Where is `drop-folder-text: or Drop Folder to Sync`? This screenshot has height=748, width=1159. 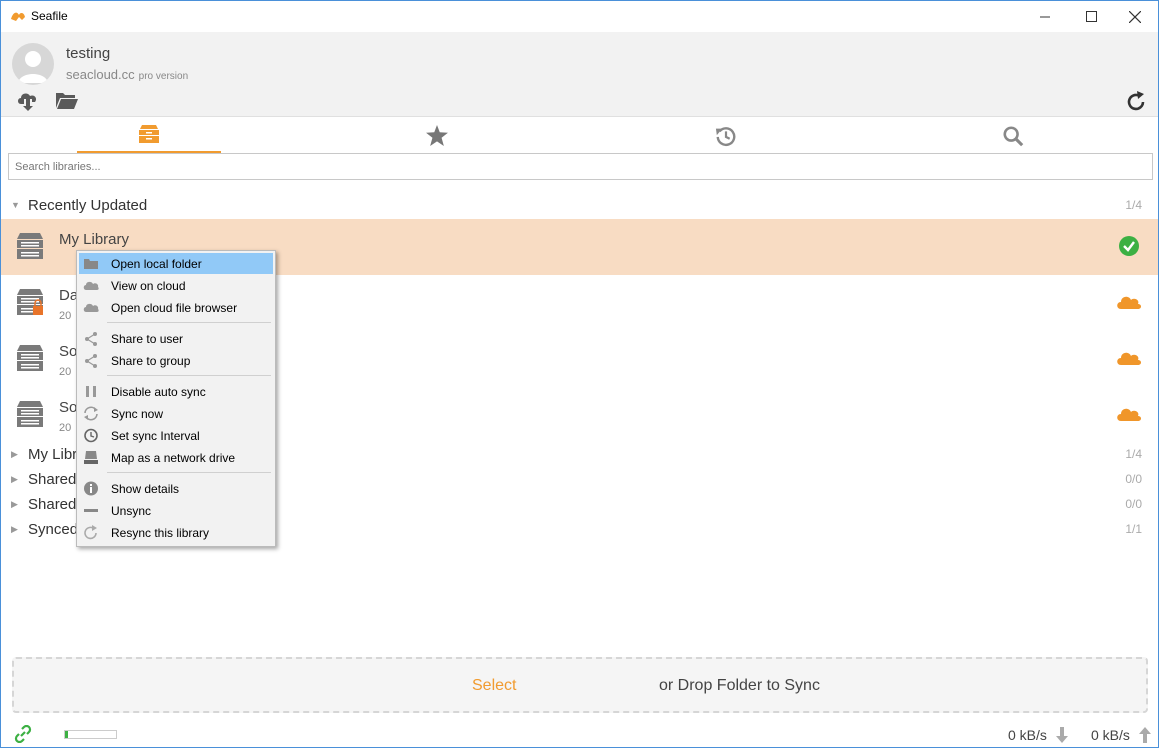 drop-folder-text: or Drop Folder to Sync is located at coordinates (739, 685).